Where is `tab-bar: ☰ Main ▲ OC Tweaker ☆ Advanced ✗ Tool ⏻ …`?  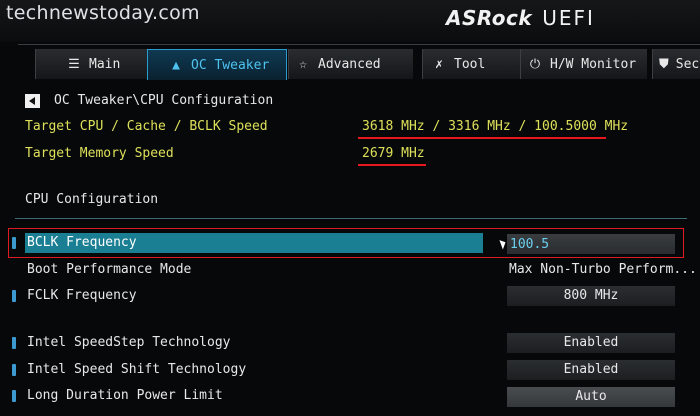 tab-bar: ☰ Main ▲ OC Tweaker ☆ Advanced ✗ Tool ⏻ … is located at coordinates (359, 62).